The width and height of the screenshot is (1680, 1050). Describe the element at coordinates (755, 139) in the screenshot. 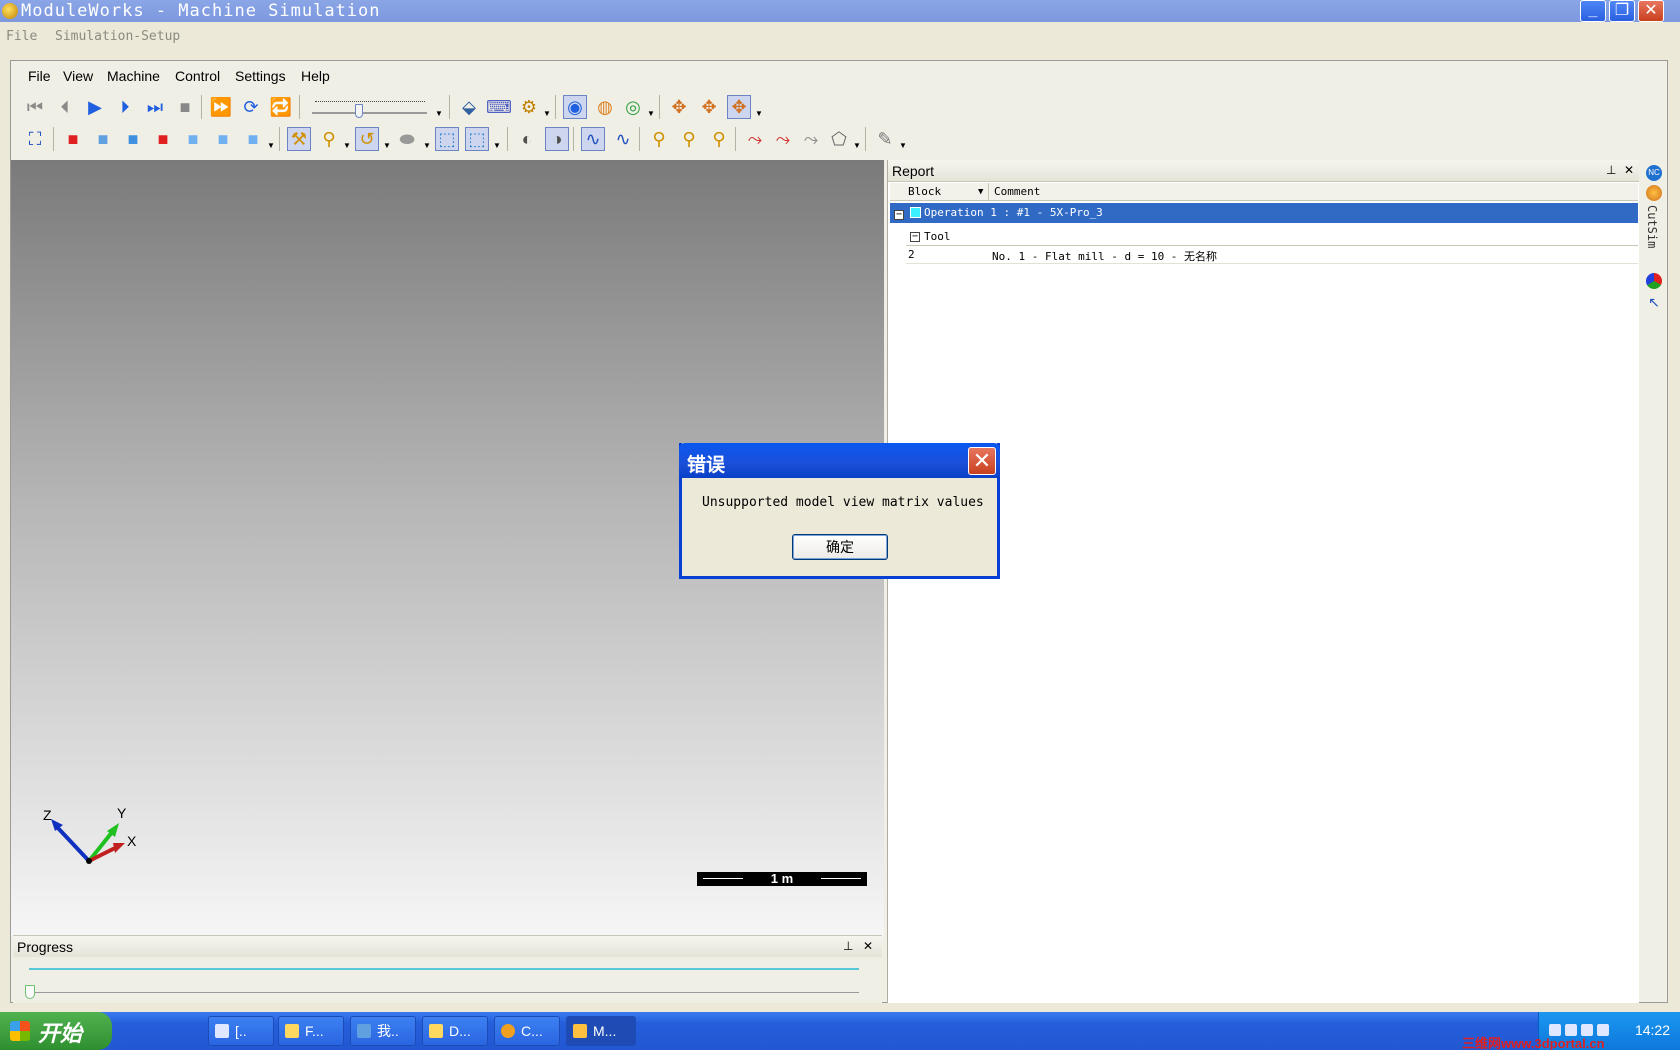

I see `move-path-icon: ⤳` at that location.